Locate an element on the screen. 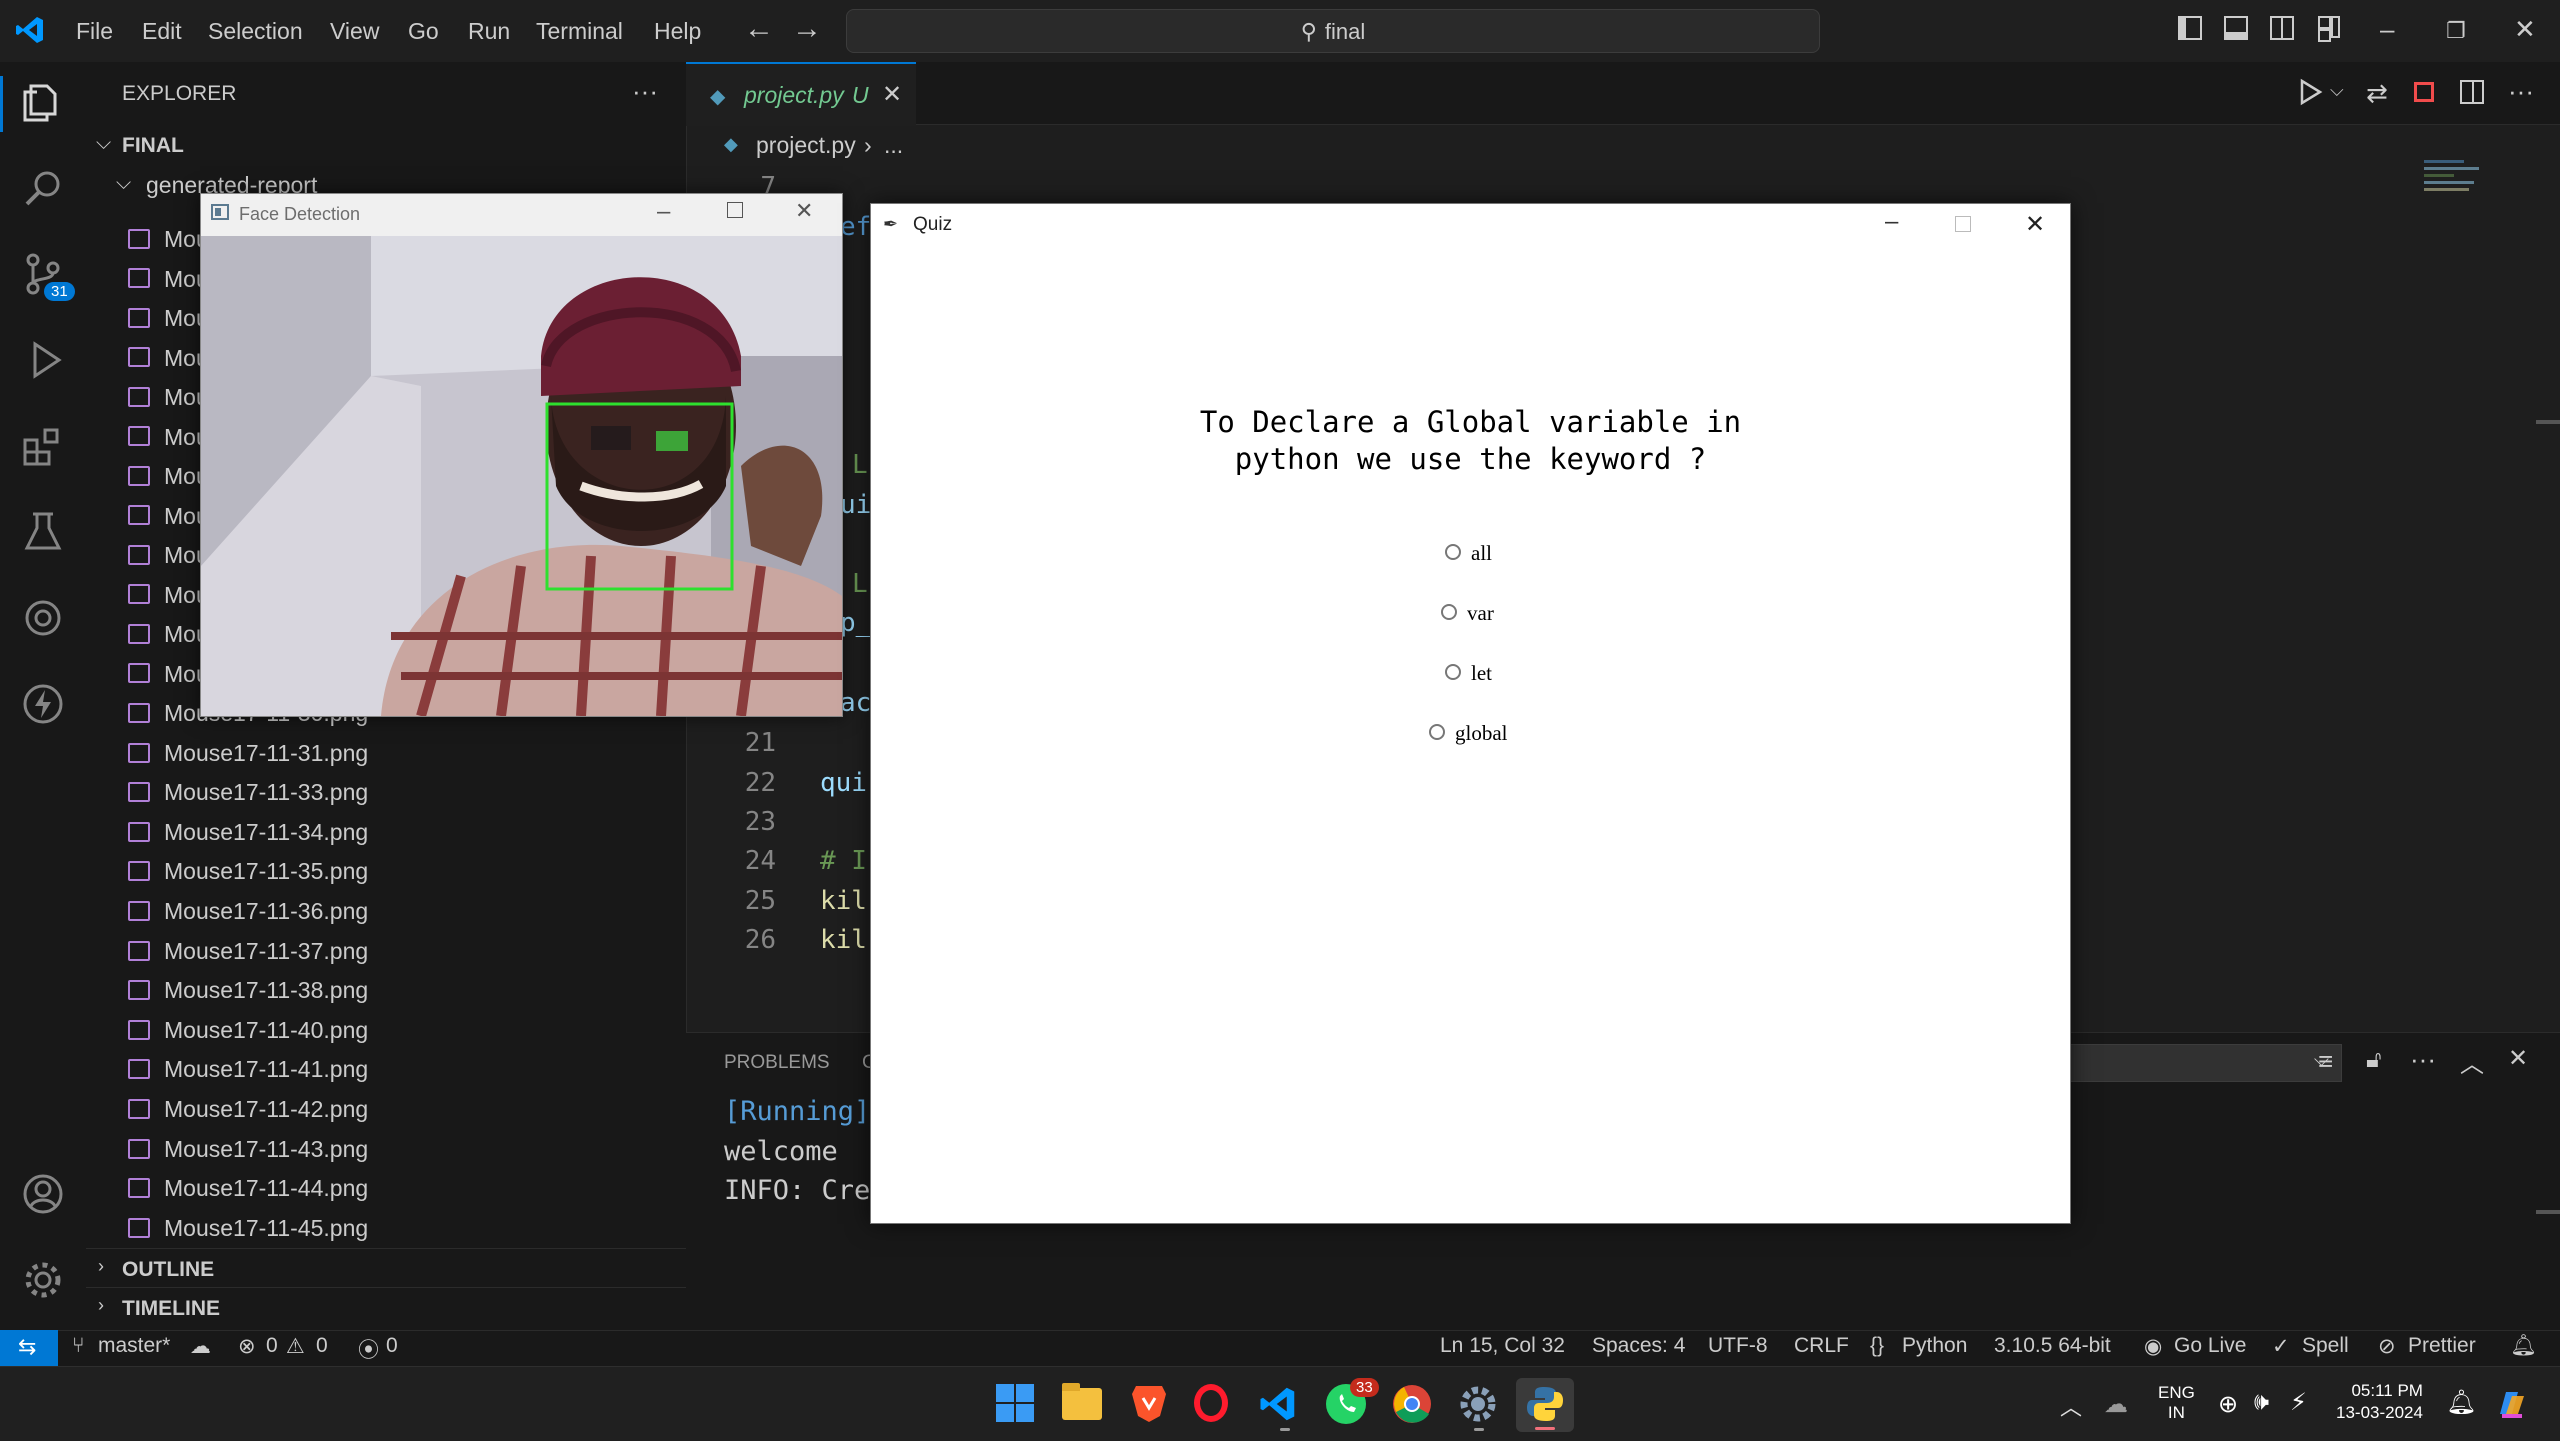  more-actions-icon: ··· is located at coordinates (2521, 91).